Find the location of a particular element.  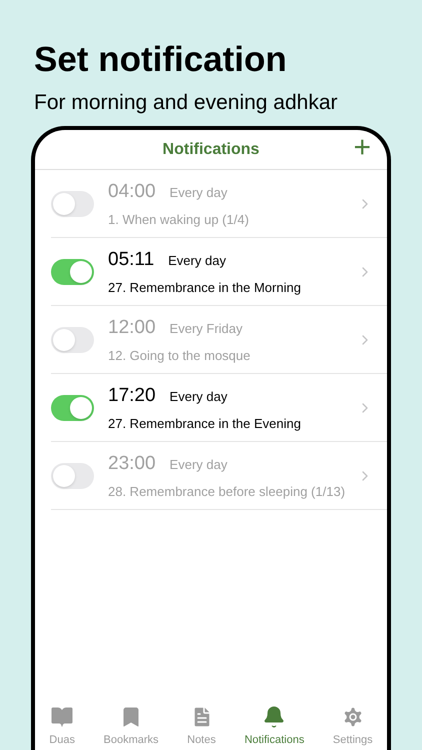

alarm-name: 28. Remembrance before sleeping (1/13) is located at coordinates (227, 492).